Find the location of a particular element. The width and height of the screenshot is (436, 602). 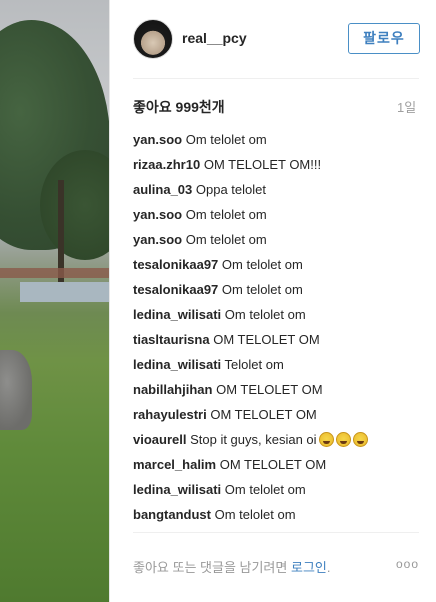

comment-text: OM TELOLET OM!!! is located at coordinates (262, 164).